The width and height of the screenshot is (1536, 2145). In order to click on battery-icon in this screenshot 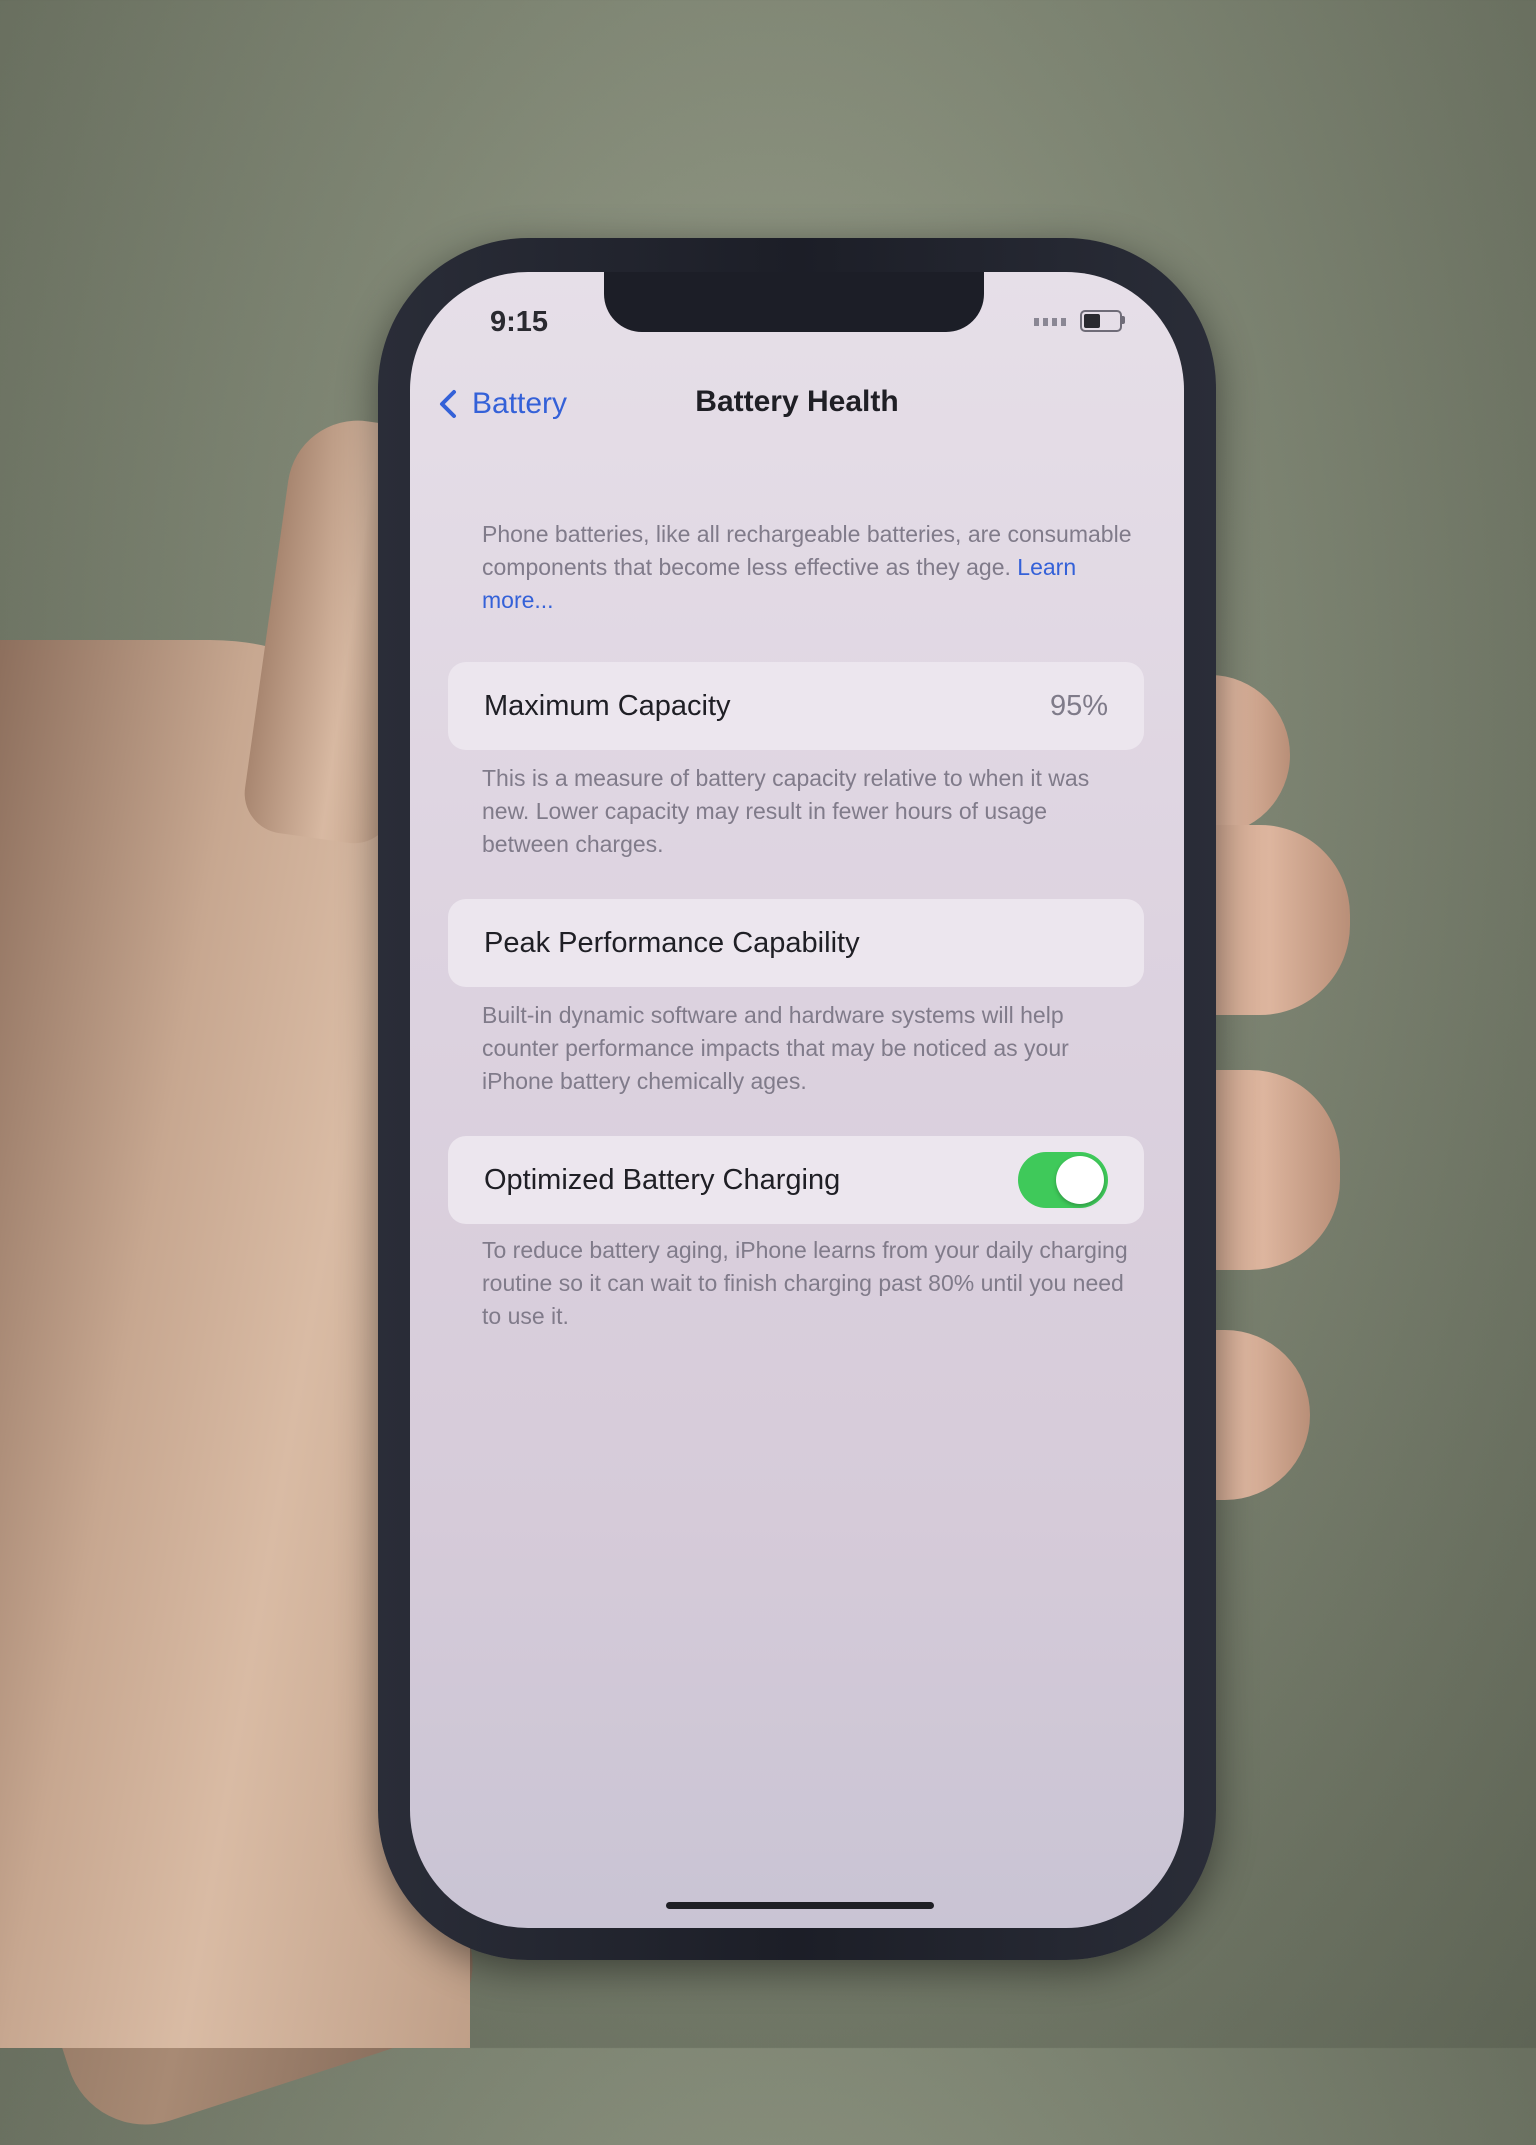, I will do `click(1101, 321)`.